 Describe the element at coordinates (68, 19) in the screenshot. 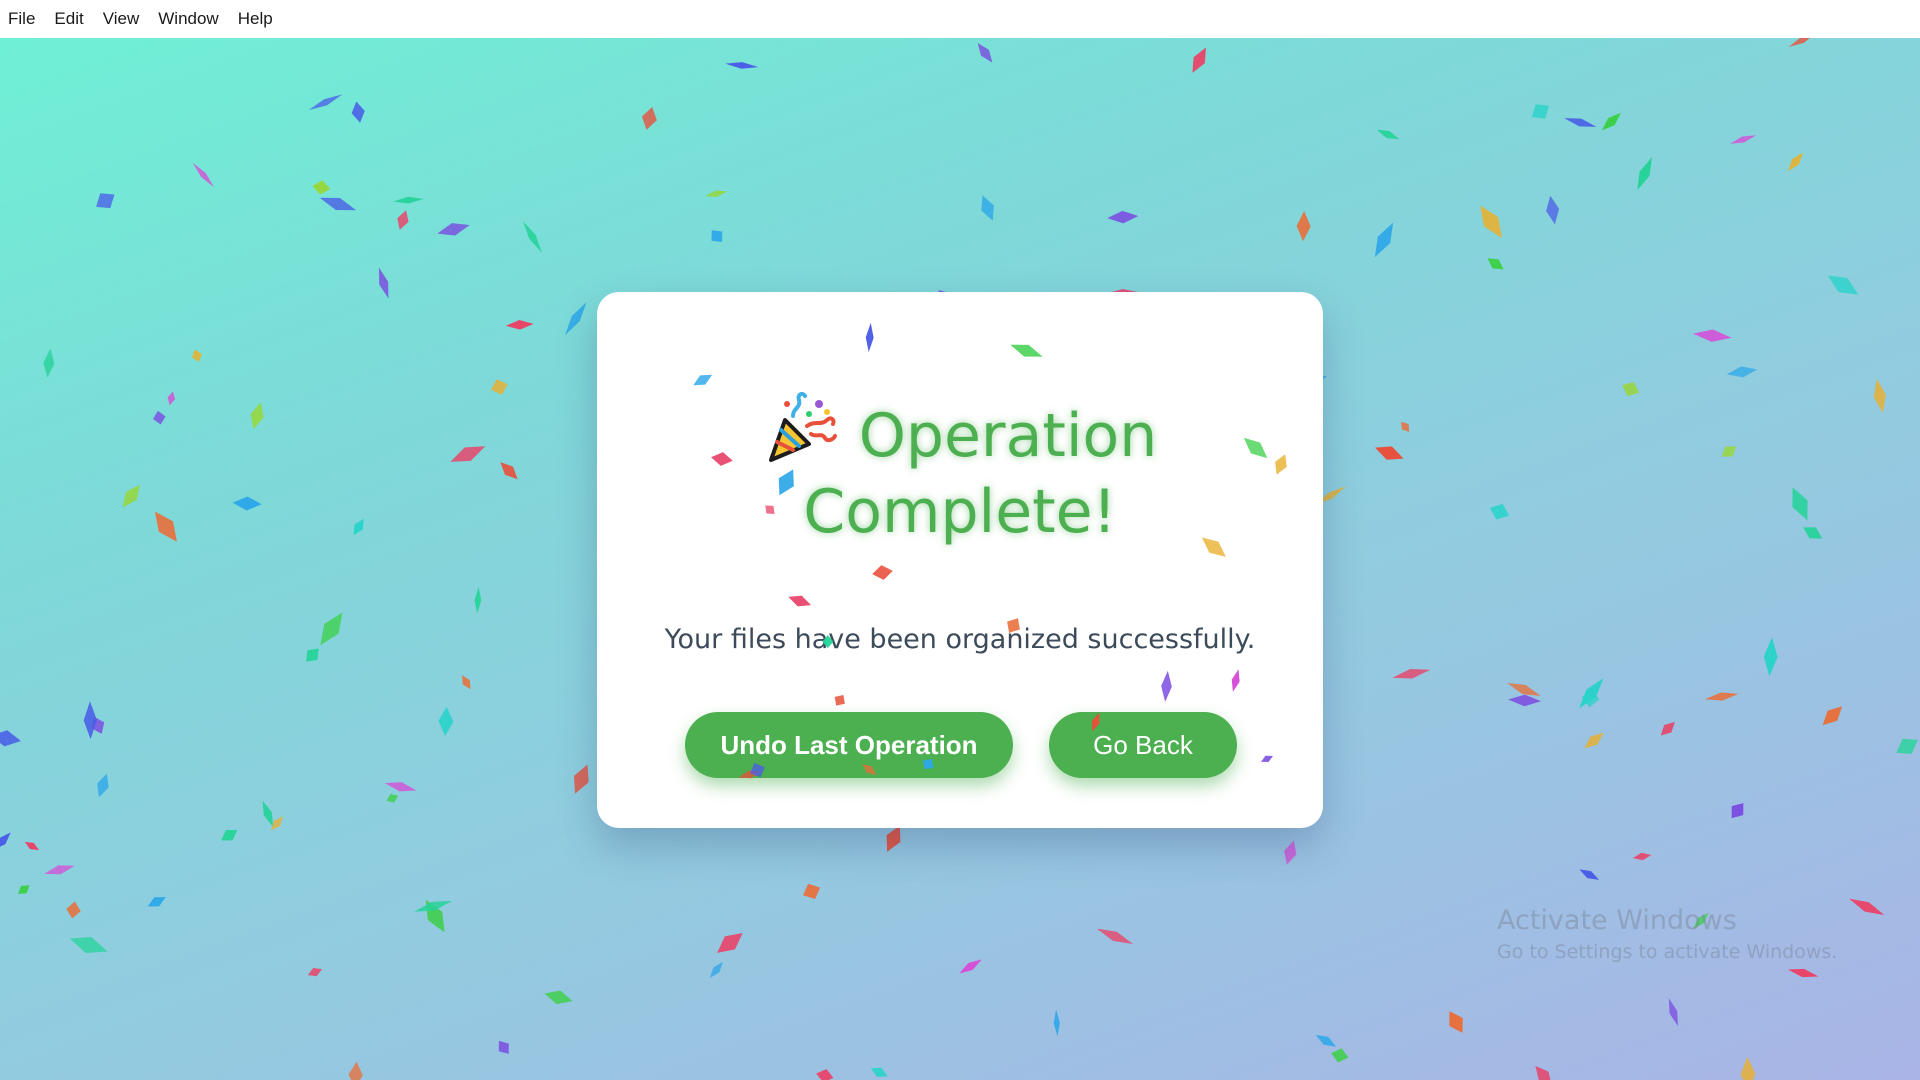

I see `menu-edit: Edit` at that location.